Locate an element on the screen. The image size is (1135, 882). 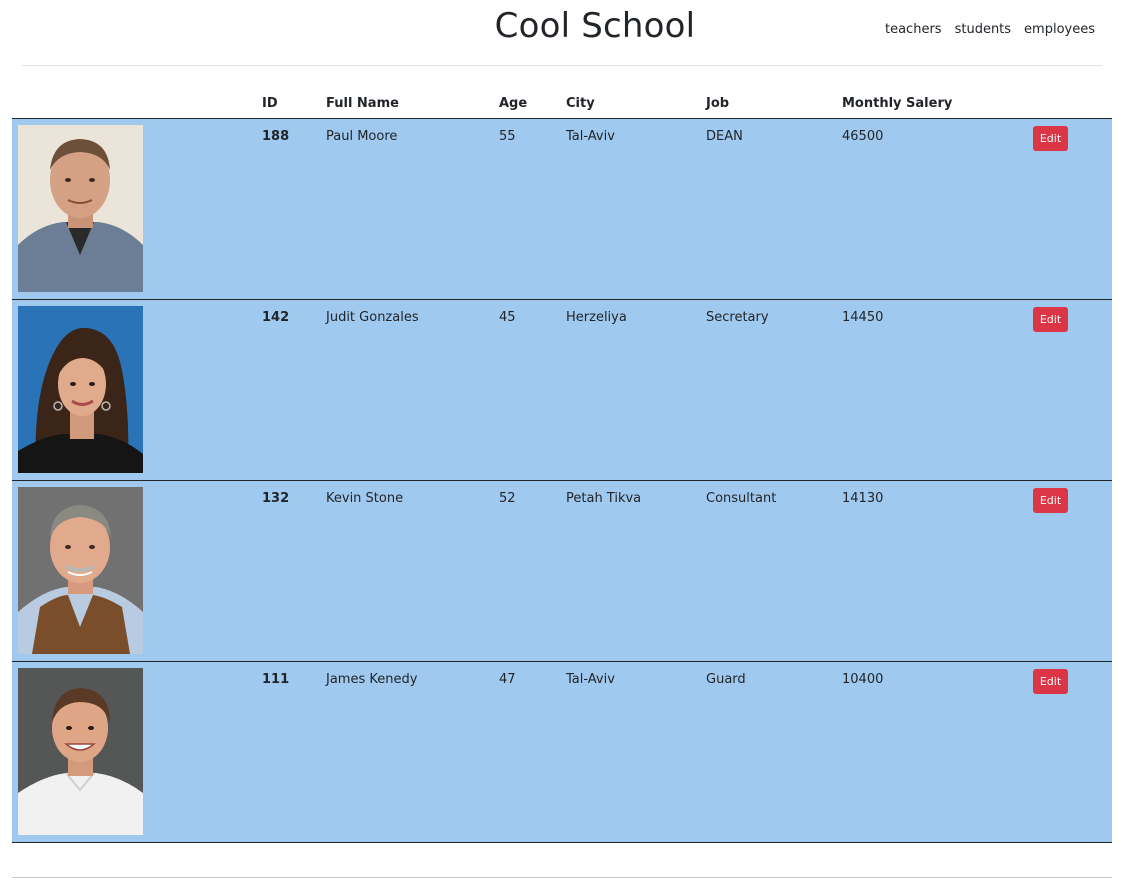
table-header: ID Full Name Age City Job Monthly Salery is located at coordinates (562, 102).